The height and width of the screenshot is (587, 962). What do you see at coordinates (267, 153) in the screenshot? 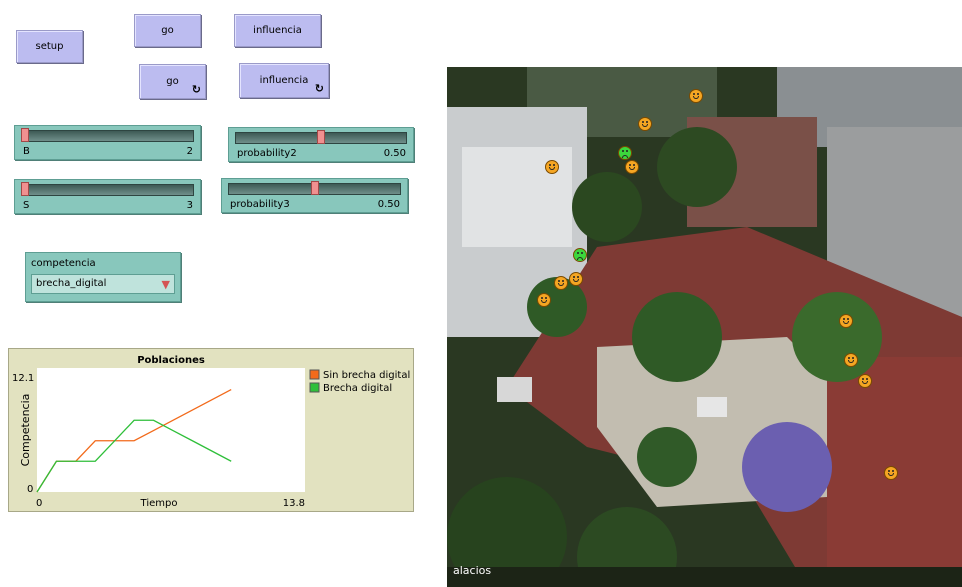
I see `slider-label: probability2` at bounding box center [267, 153].